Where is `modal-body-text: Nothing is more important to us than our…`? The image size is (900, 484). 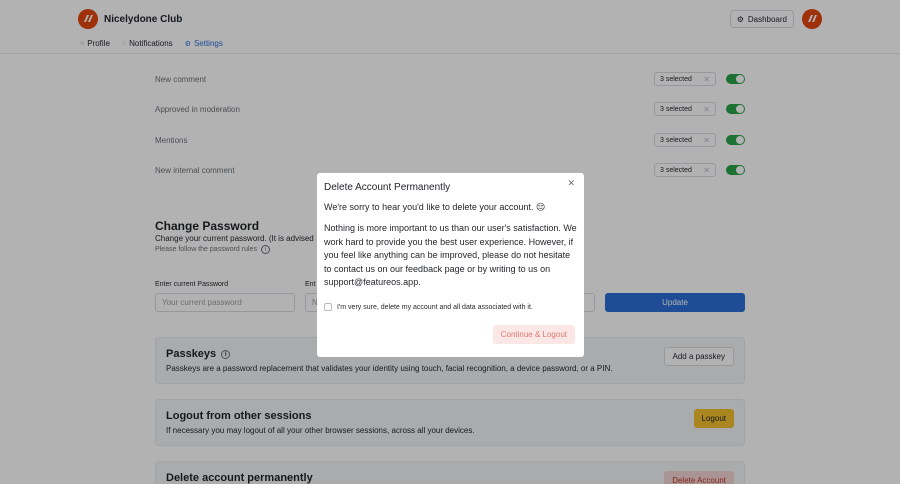
modal-body-text: Nothing is more important to us than our… is located at coordinates (450, 255).